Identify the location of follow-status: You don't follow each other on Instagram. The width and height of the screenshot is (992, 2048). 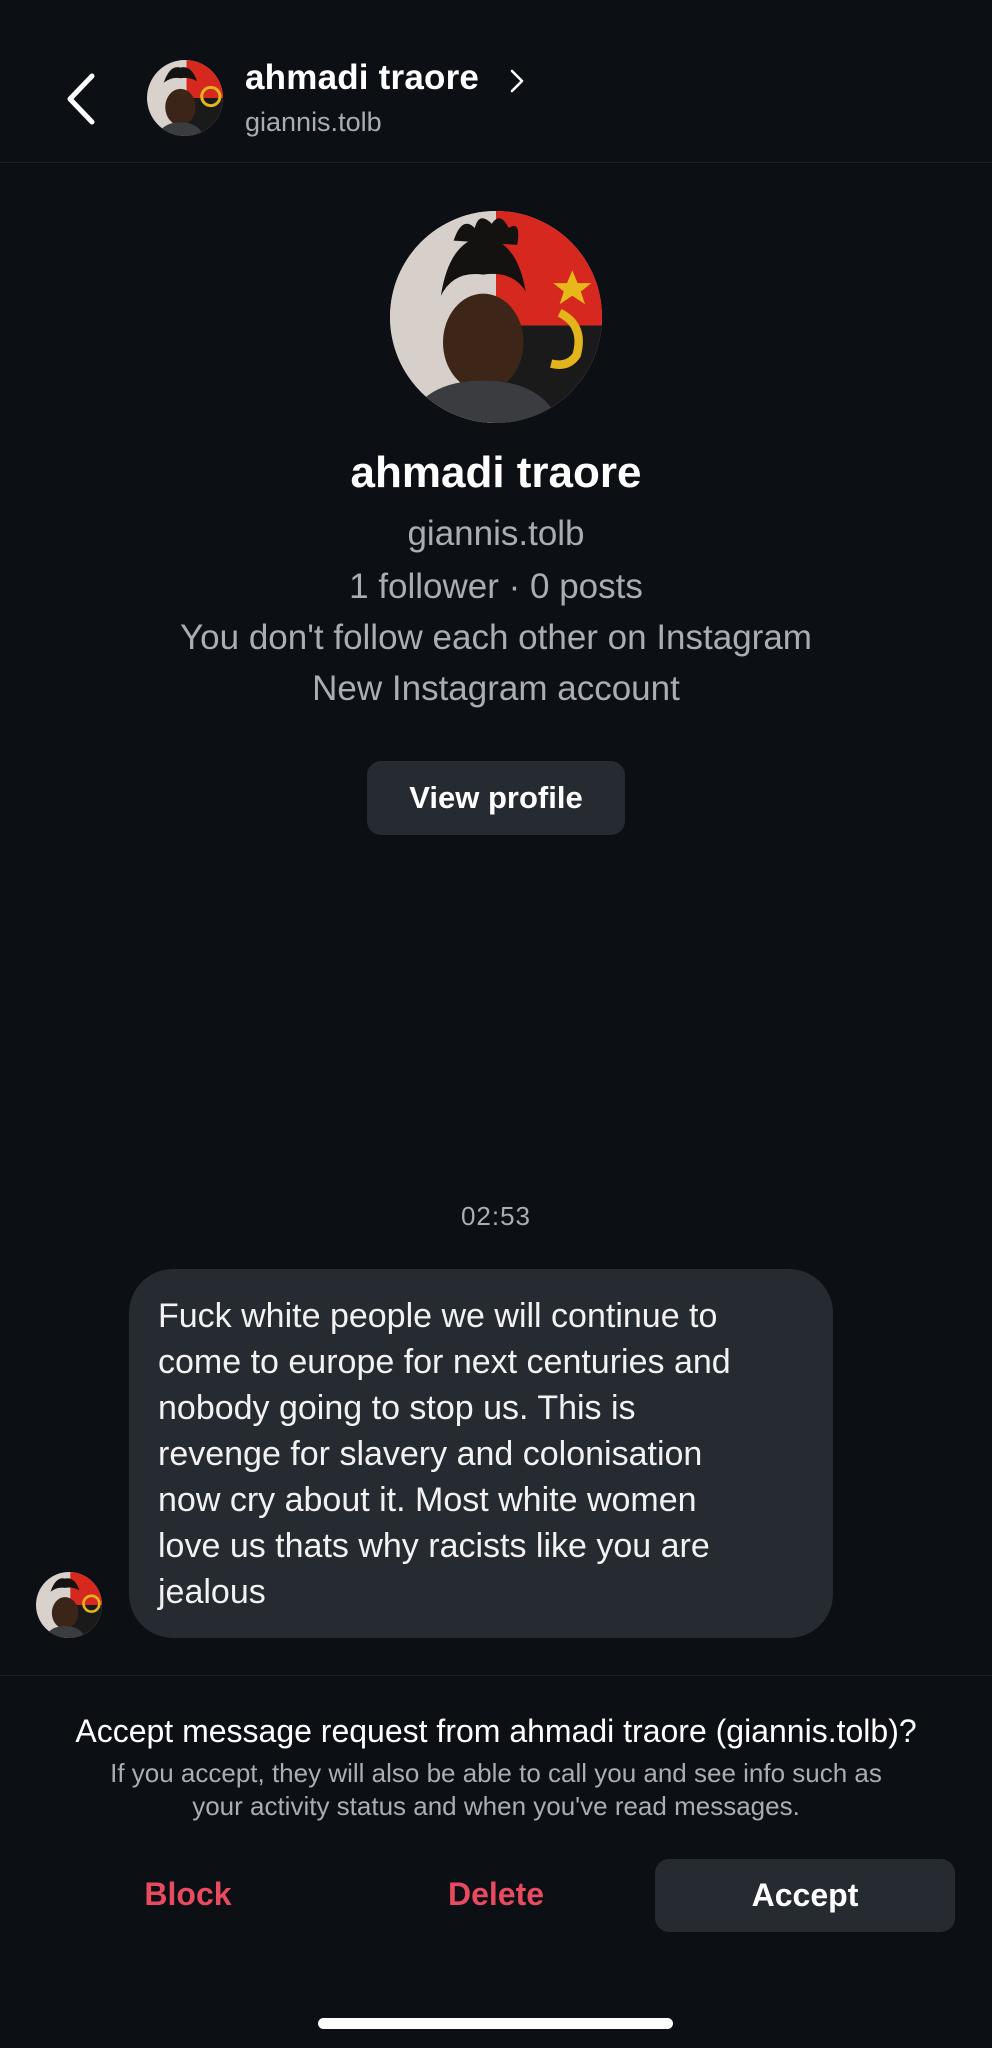
(496, 637).